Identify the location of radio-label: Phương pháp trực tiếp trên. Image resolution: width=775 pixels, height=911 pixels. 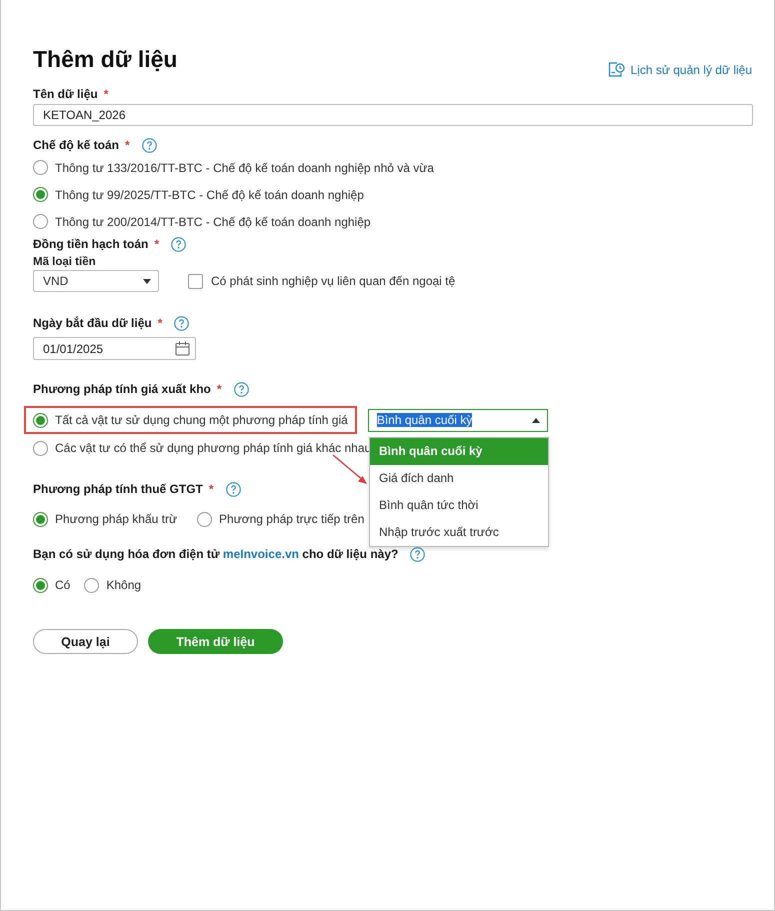
(291, 519).